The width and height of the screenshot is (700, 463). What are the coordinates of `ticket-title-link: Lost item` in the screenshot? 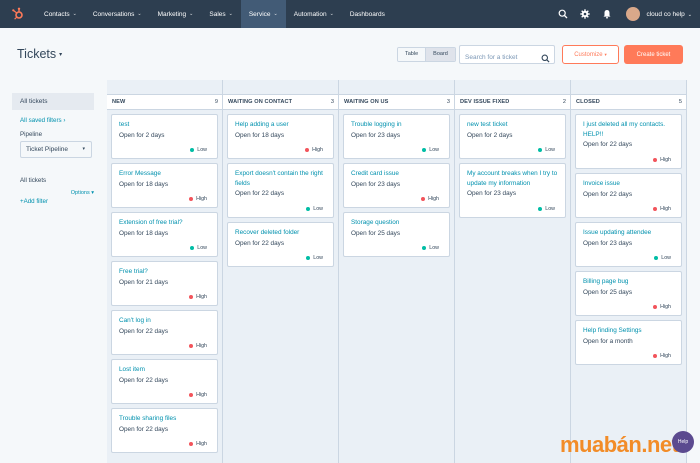 It's located at (165, 370).